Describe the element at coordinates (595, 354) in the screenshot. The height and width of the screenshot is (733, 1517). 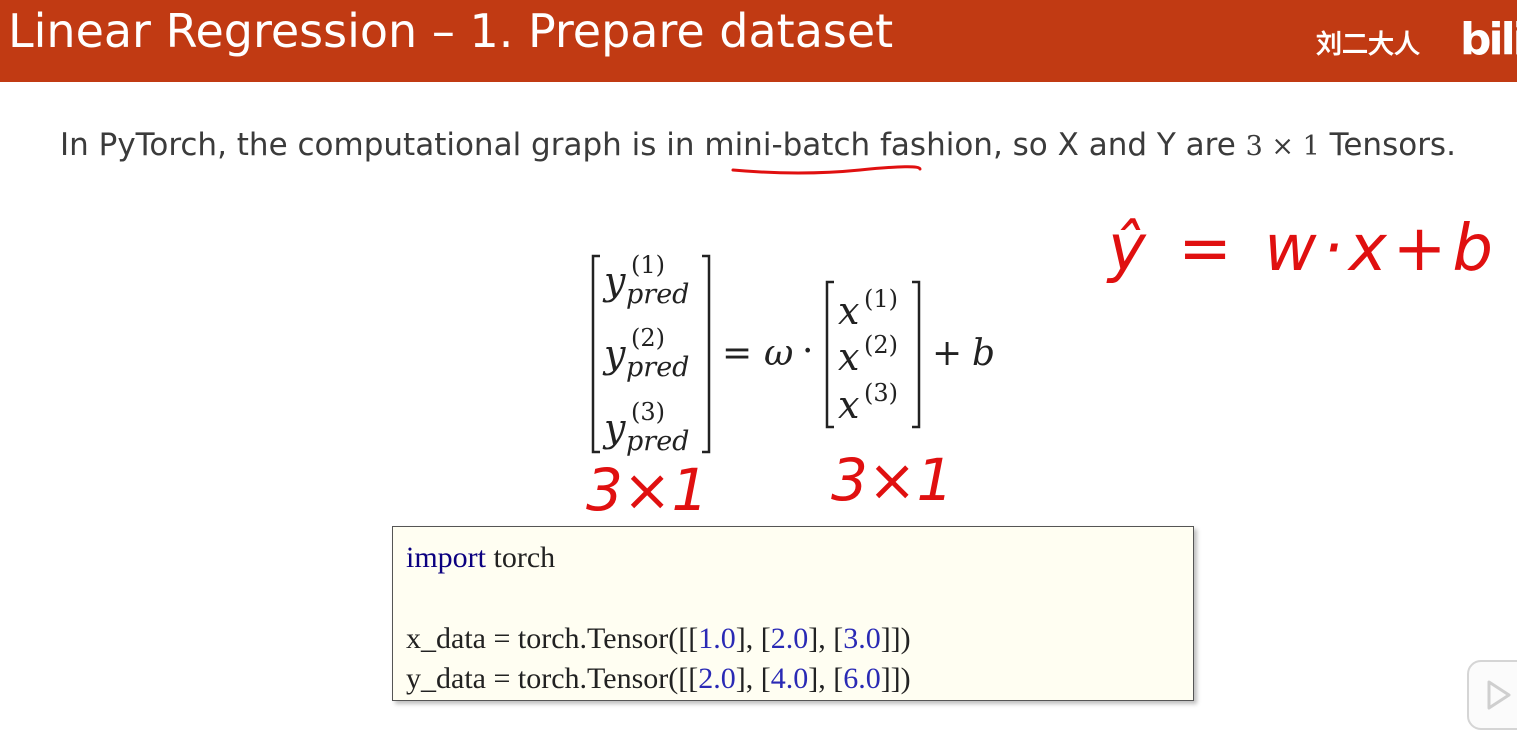
I see `lhs-left-bracket` at that location.